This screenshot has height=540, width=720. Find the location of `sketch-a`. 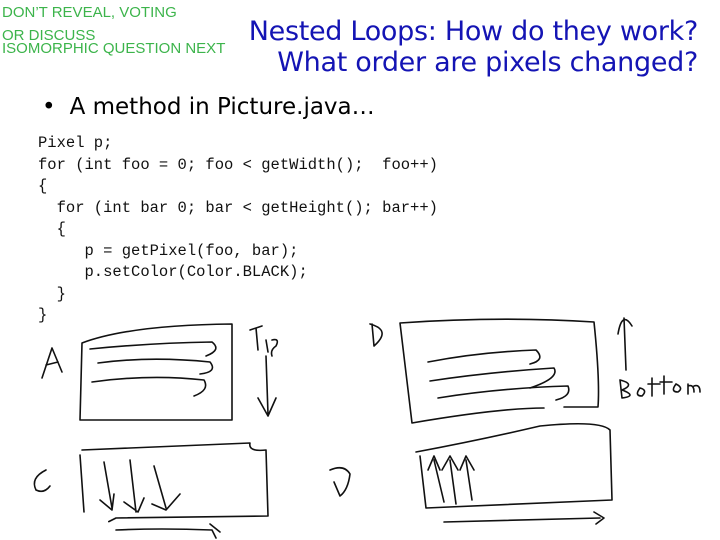

sketch-a is located at coordinates (160, 372).